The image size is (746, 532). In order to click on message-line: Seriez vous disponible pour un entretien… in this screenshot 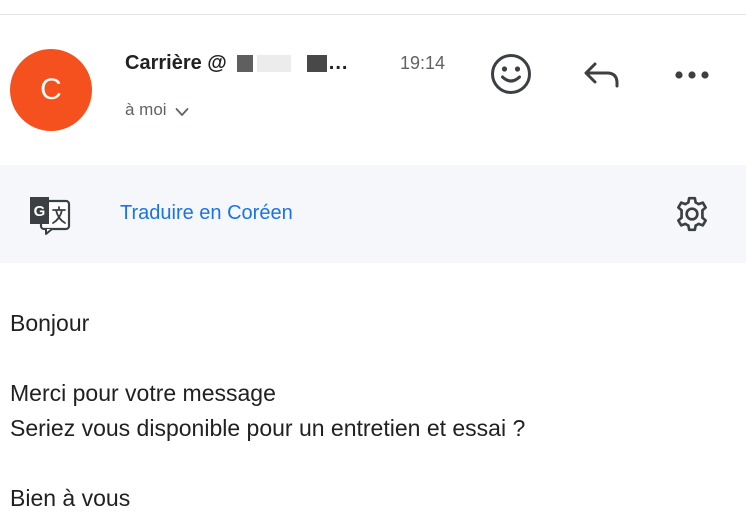, I will do `click(268, 428)`.